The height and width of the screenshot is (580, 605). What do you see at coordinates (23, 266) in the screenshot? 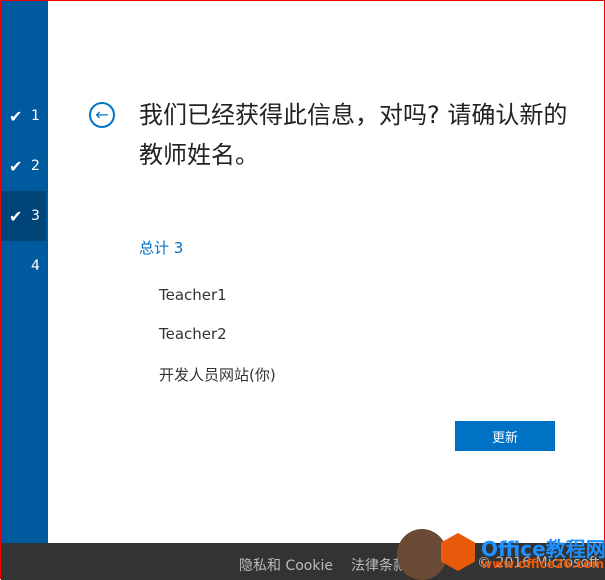
I see `step-4: 4` at bounding box center [23, 266].